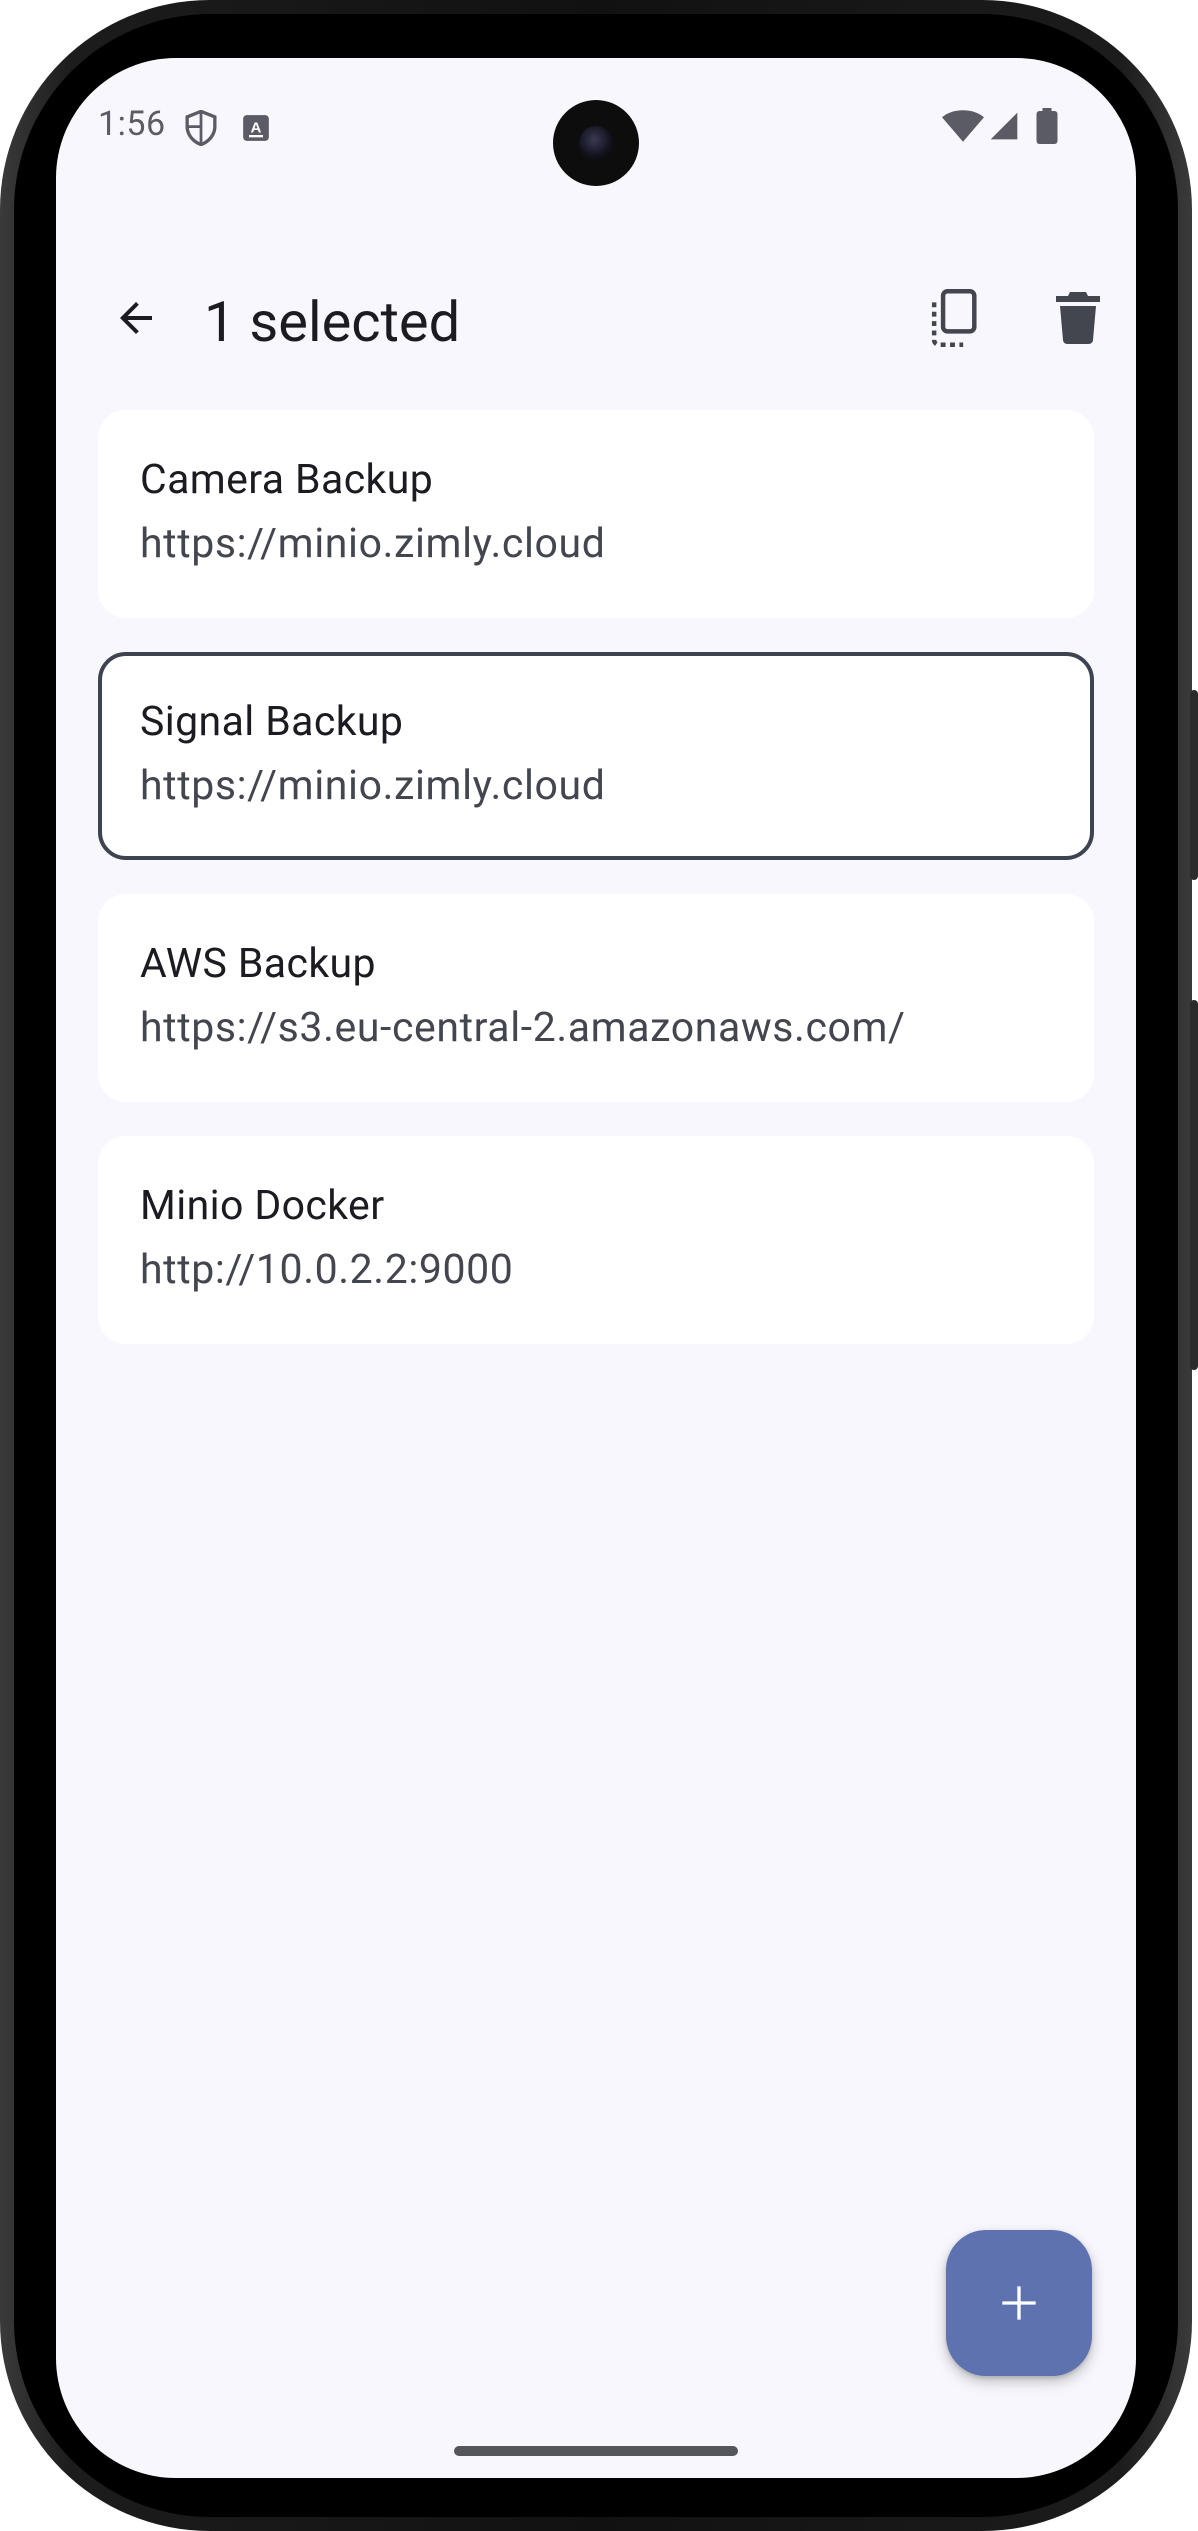  What do you see at coordinates (963, 126) in the screenshot?
I see `wifi-icon` at bounding box center [963, 126].